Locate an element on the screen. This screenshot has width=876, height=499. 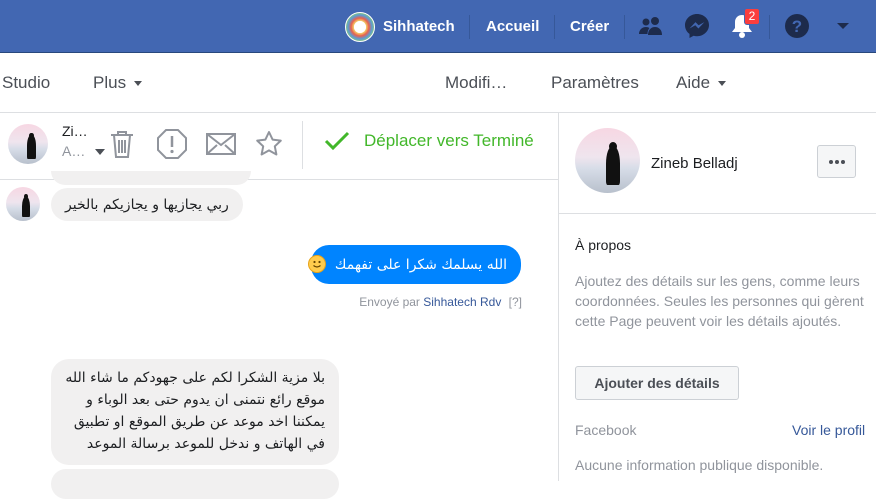
sent-by-help: [?] is located at coordinates (515, 302).